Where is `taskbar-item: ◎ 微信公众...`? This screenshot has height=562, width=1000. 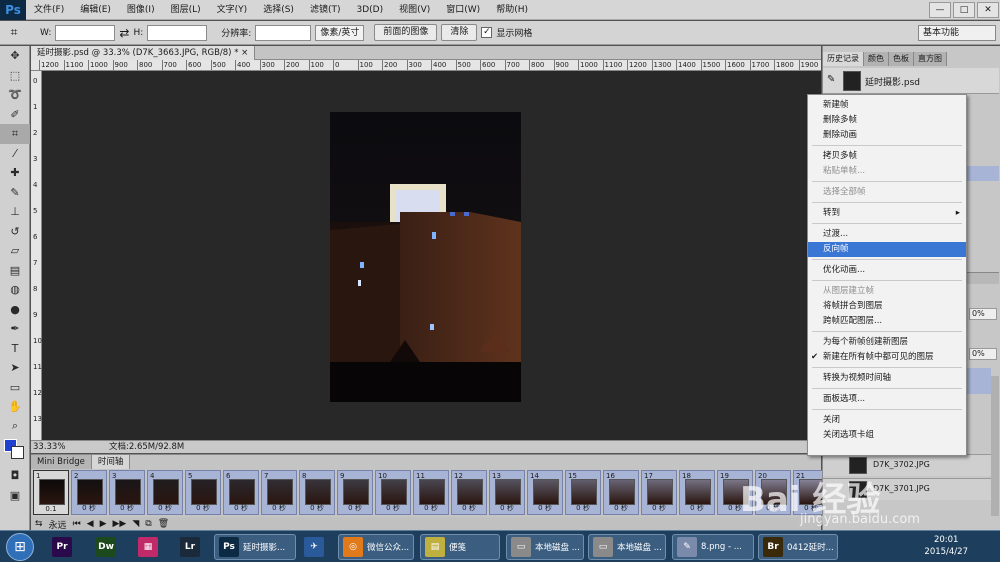
taskbar-item: ◎ 微信公众... is located at coordinates (376, 547).